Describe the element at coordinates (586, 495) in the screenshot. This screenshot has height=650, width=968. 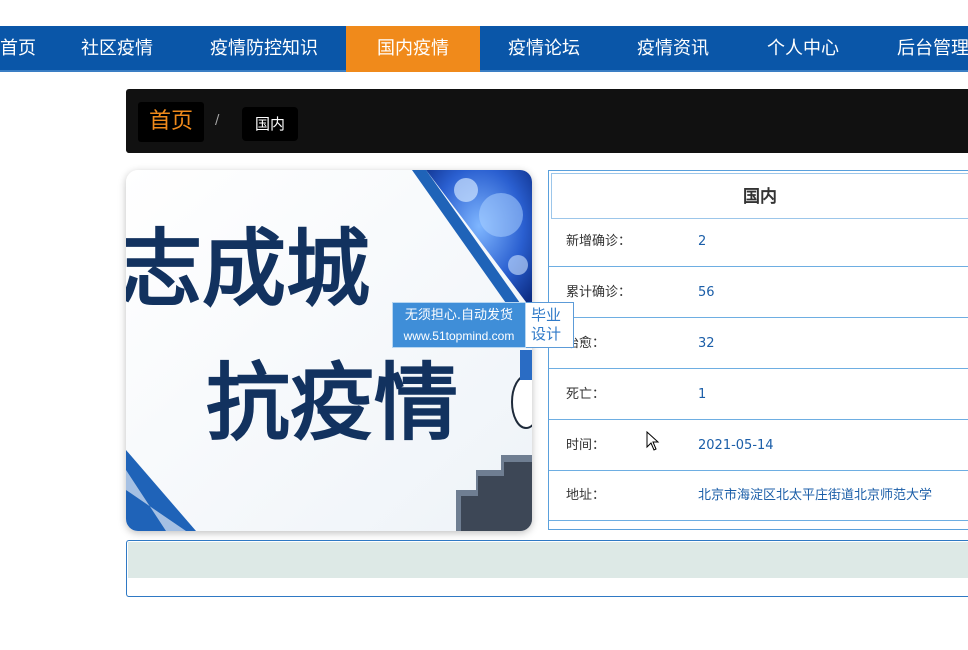
I see `detail-label: 地址：` at that location.